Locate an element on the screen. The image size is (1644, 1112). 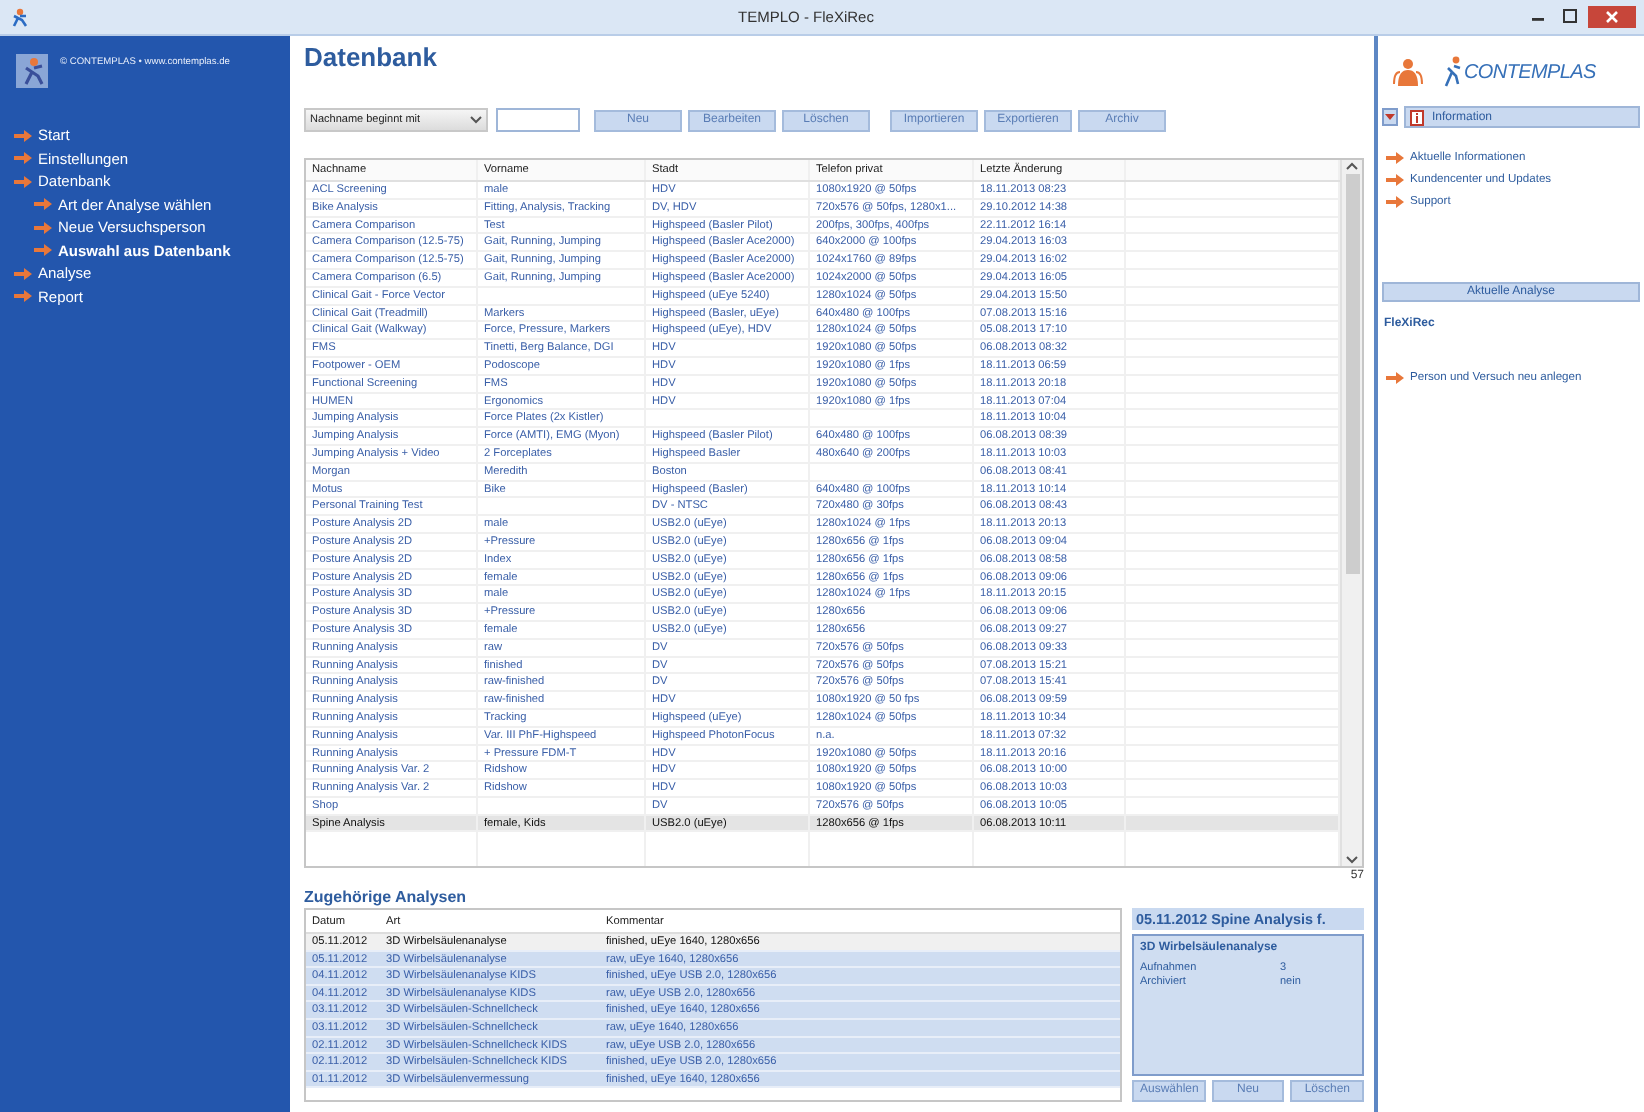
chevron-icon is located at coordinates (476, 120).